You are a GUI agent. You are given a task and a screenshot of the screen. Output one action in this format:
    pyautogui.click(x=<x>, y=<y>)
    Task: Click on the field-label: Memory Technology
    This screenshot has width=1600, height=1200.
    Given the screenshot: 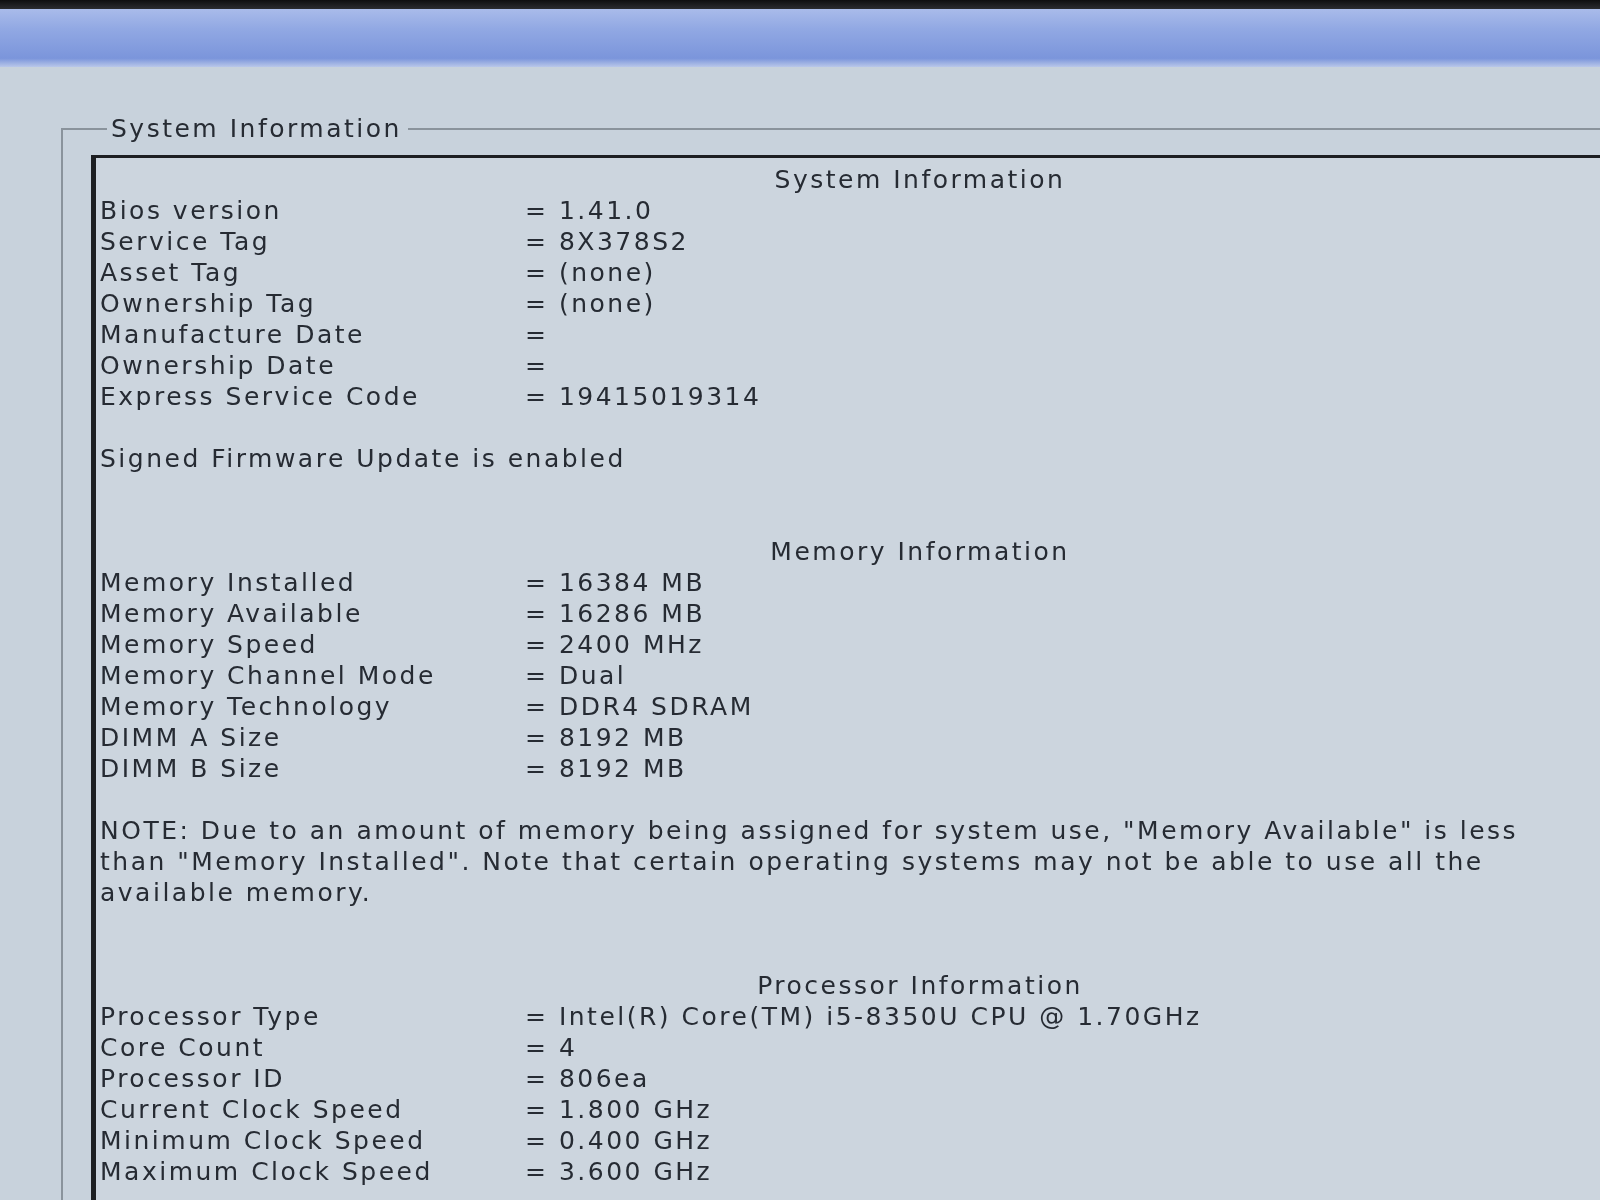 What is the action you would take?
    pyautogui.click(x=246, y=706)
    